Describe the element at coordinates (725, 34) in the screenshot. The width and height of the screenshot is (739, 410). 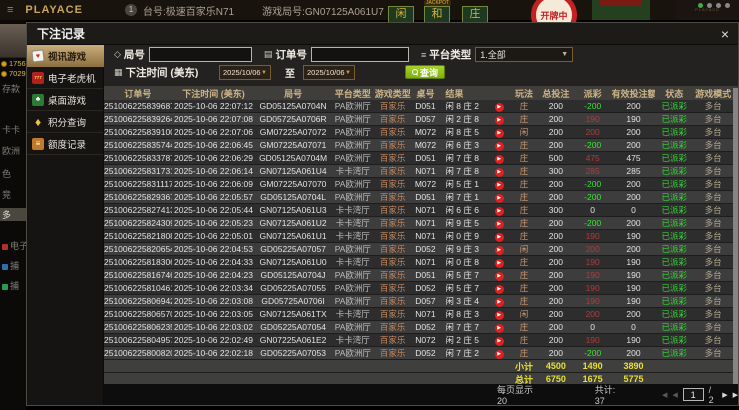
I see `close-icon: ×` at that location.